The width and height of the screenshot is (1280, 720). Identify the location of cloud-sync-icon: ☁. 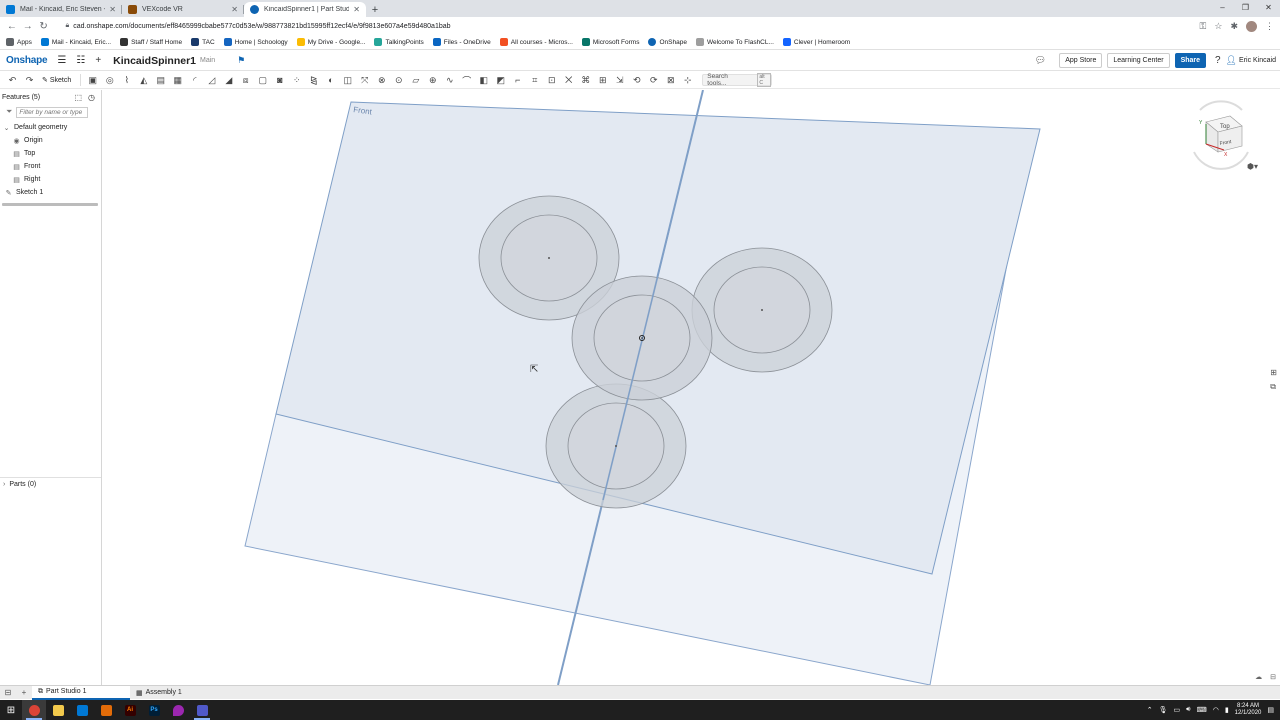
(1258, 677).